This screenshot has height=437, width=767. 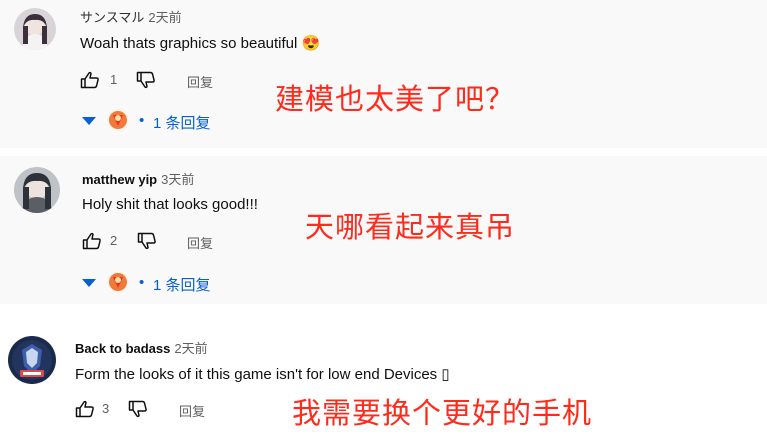 I want to click on comment-meta: matthew yip 3天前, so click(x=138, y=178).